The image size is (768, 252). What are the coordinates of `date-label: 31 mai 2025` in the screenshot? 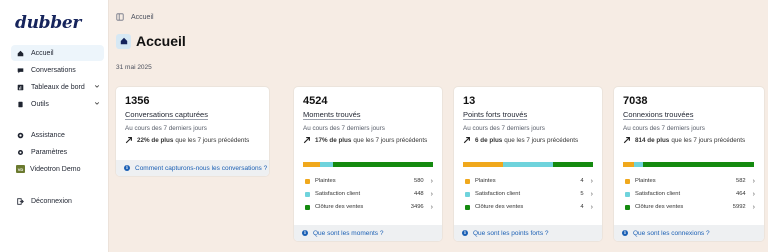 It's located at (134, 67).